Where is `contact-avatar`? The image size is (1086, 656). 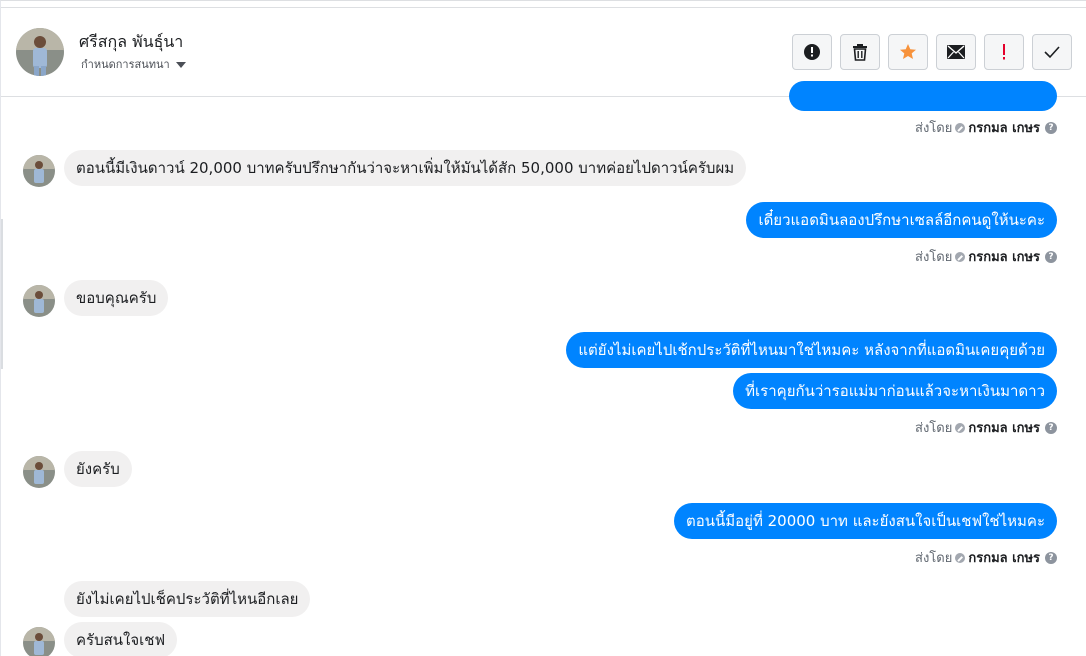 contact-avatar is located at coordinates (40, 52).